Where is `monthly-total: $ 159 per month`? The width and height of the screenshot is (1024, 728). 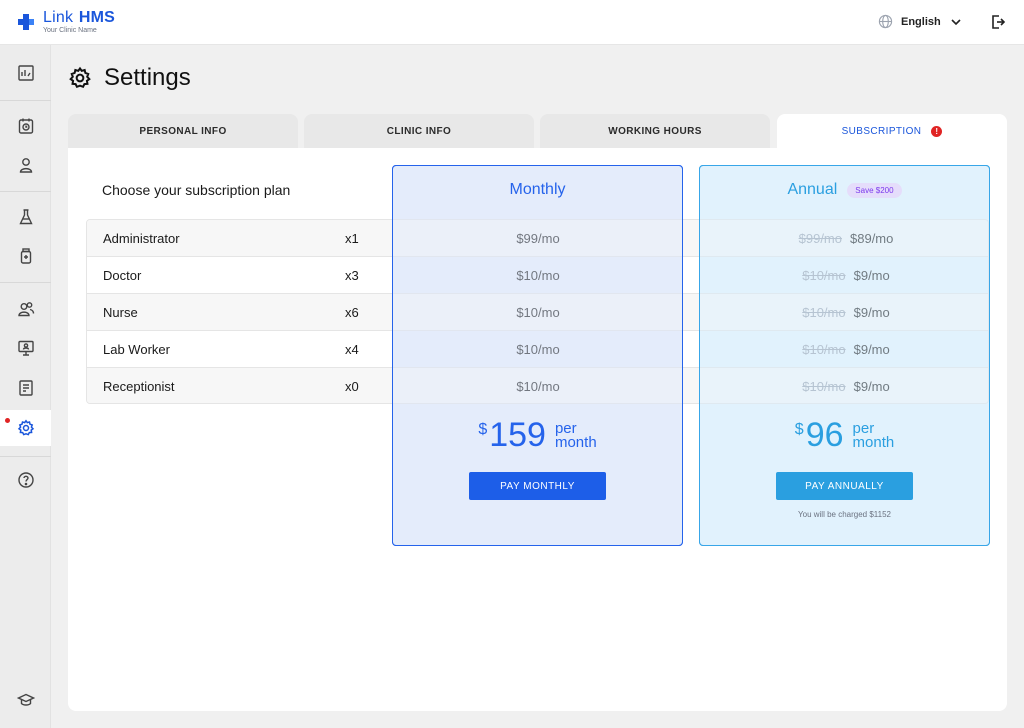 monthly-total: $ 159 per month is located at coordinates (537, 435).